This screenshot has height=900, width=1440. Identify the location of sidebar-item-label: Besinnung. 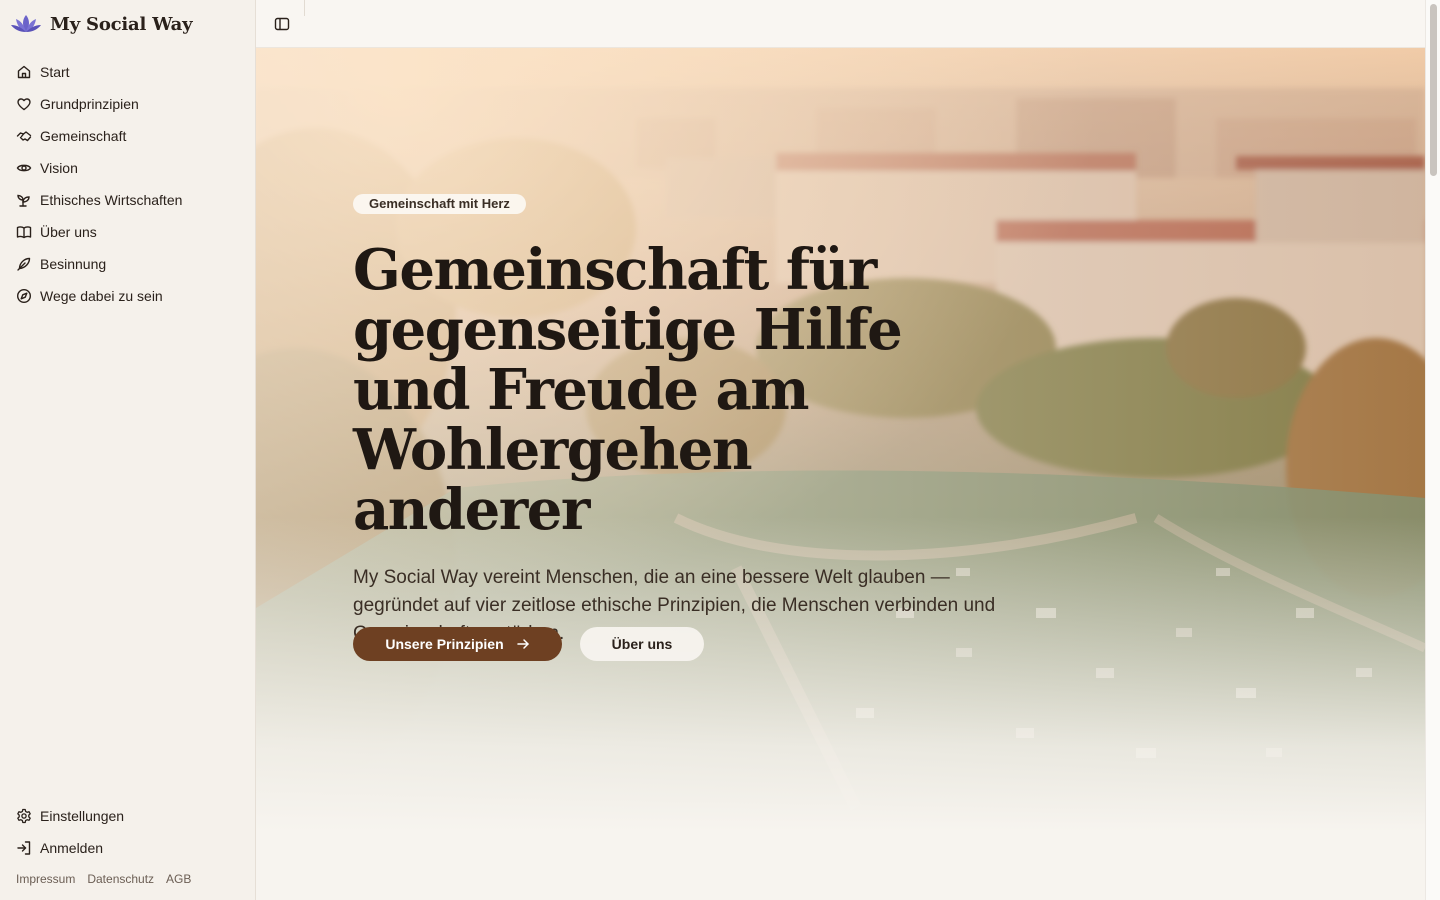
(73, 264).